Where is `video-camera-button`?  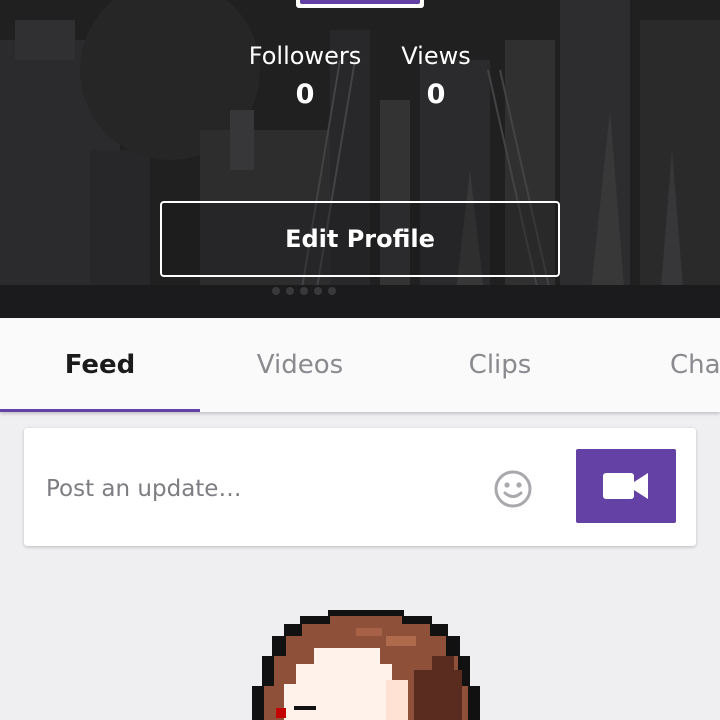
video-camera-button is located at coordinates (626, 486).